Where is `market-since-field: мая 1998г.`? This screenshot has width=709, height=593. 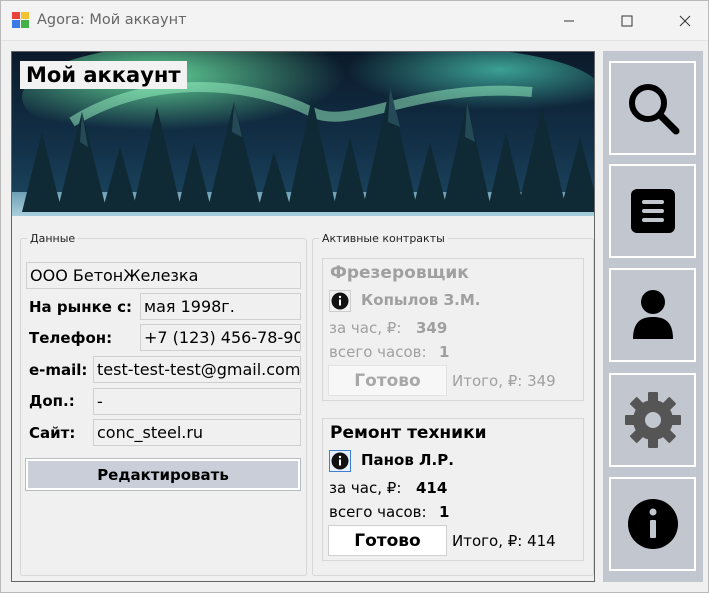 market-since-field: мая 1998г. is located at coordinates (220, 306).